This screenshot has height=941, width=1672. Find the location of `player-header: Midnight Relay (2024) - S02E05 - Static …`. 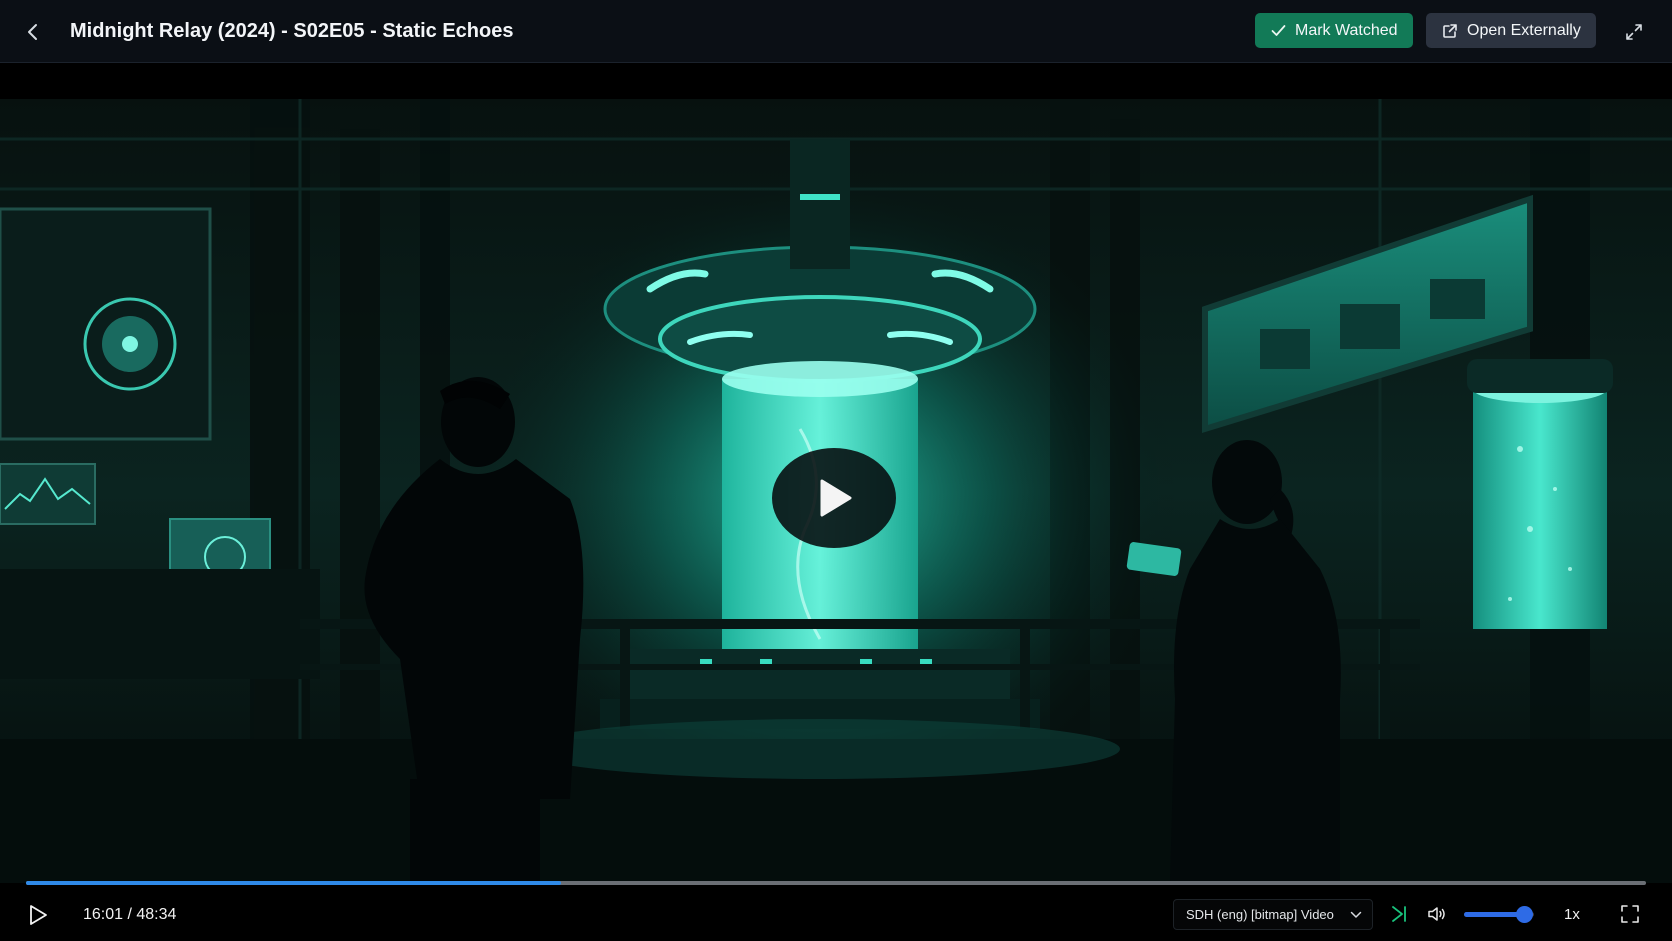

player-header: Midnight Relay (2024) - S02E05 - Static … is located at coordinates (836, 31).